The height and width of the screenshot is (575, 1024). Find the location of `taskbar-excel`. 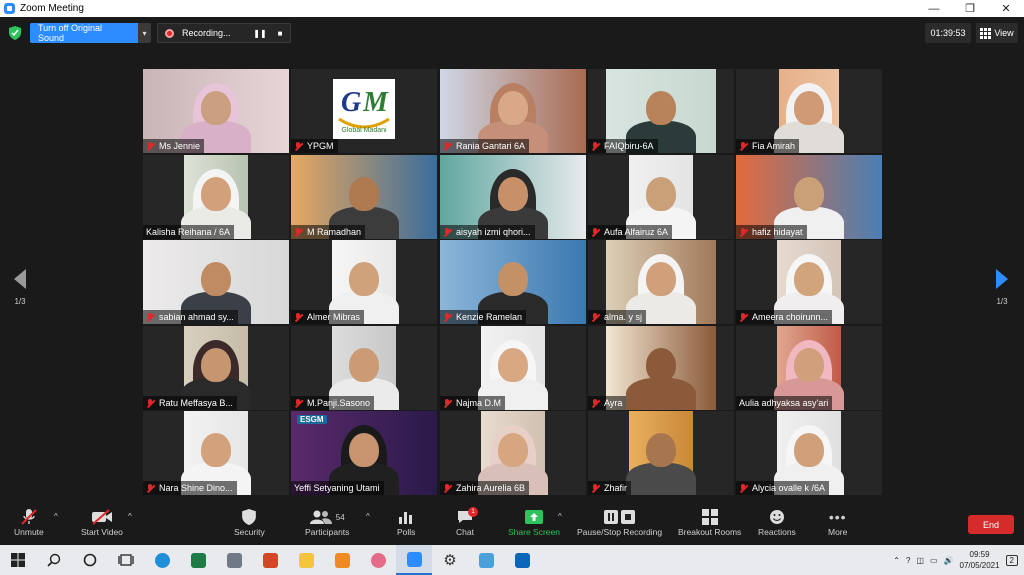

taskbar-excel is located at coordinates (198, 560).